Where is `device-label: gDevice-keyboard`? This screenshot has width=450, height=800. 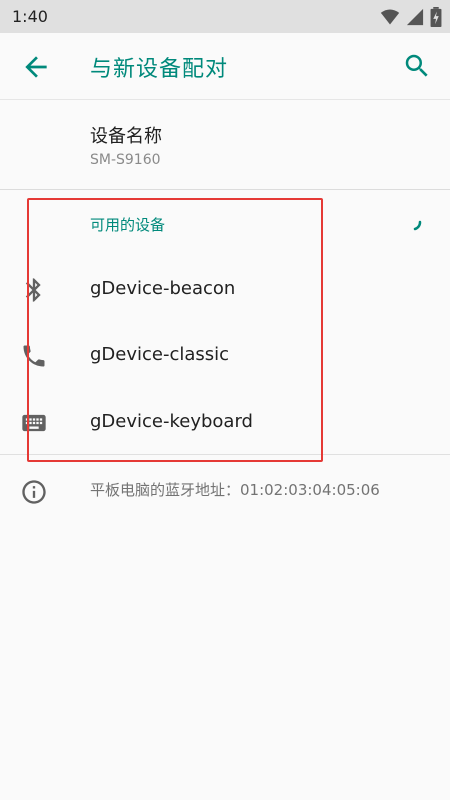 device-label: gDevice-keyboard is located at coordinates (171, 421).